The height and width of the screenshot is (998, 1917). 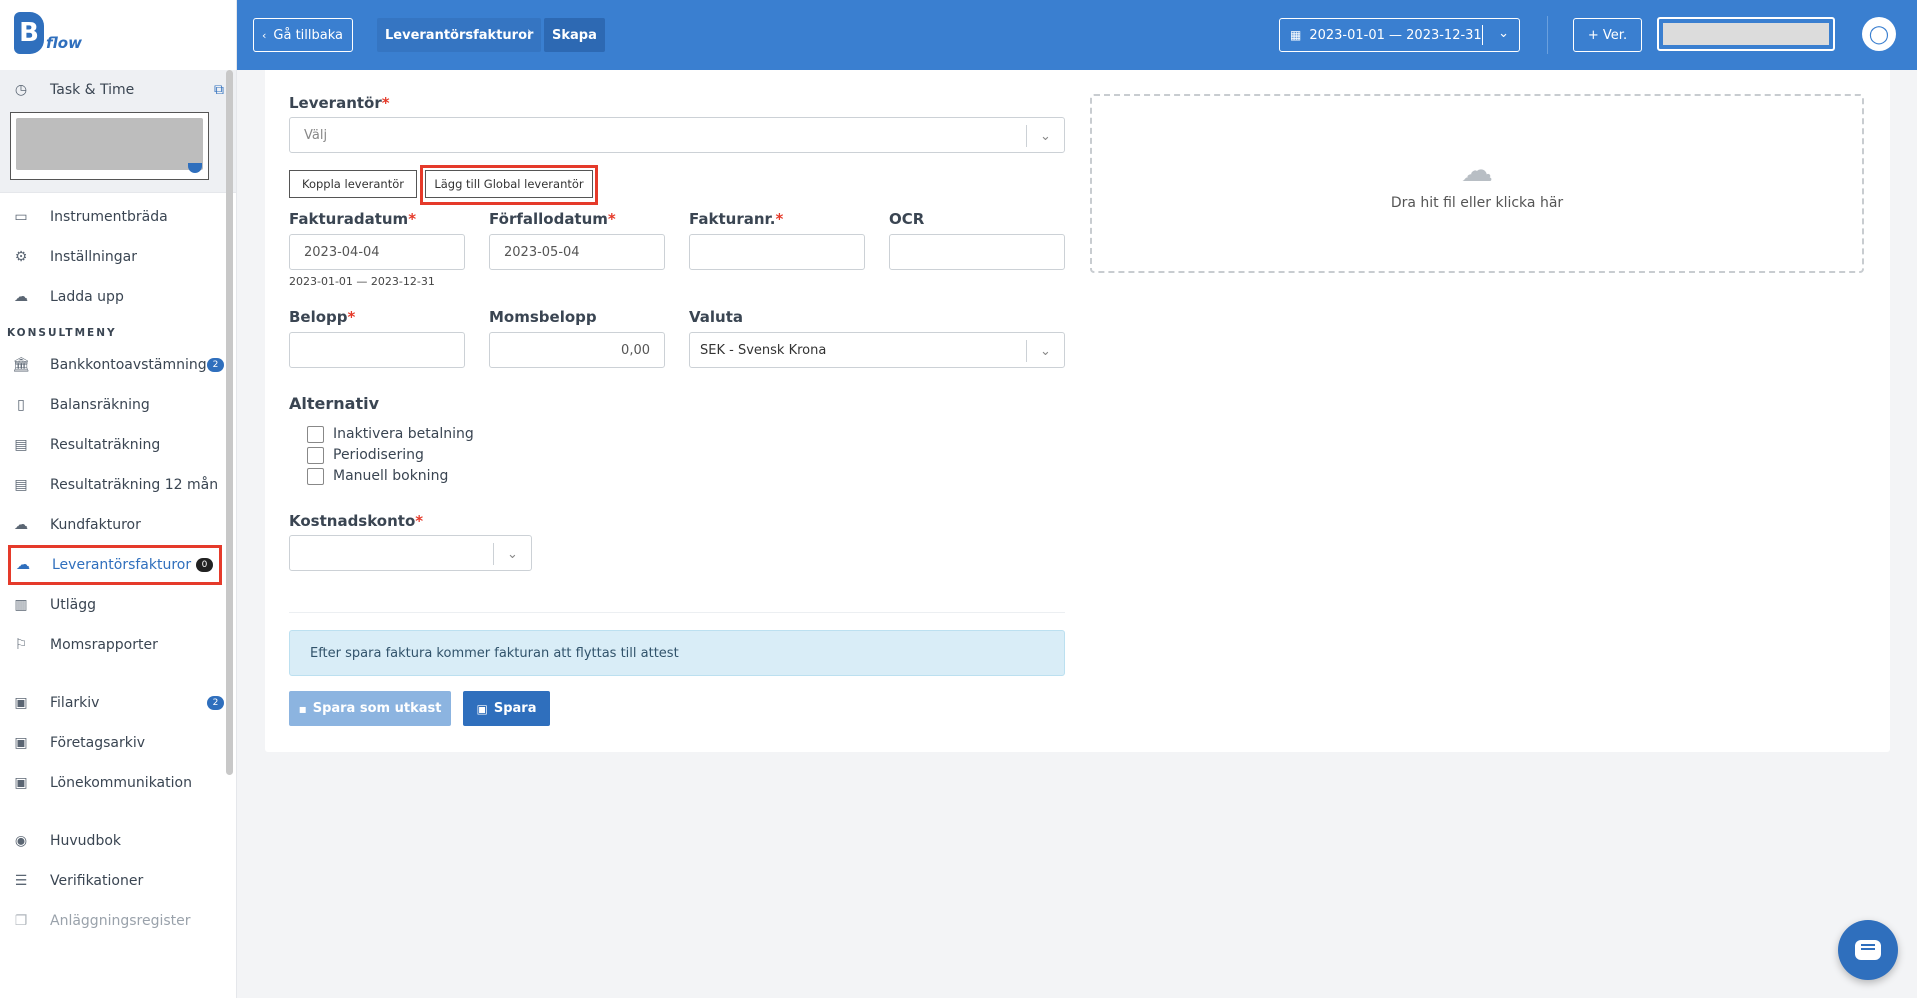 What do you see at coordinates (353, 184) in the screenshot?
I see `link-supplier-button: Koppla leverantör` at bounding box center [353, 184].